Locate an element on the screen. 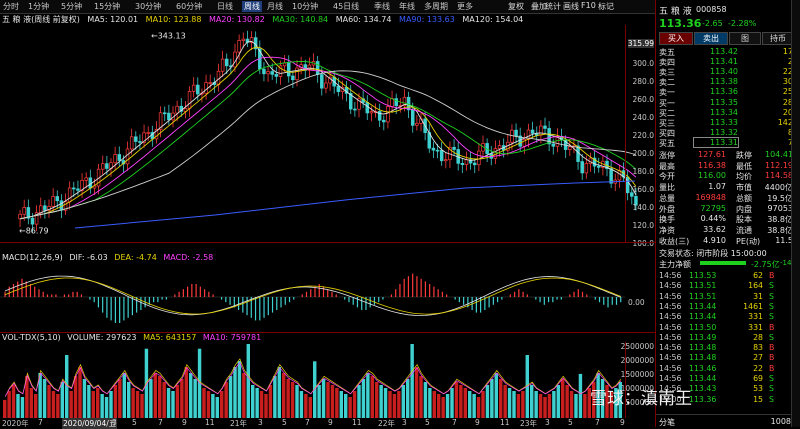 The height and width of the screenshot is (429, 800). stats-row: 今开 116.00 均价 114.58 is located at coordinates (724, 176).